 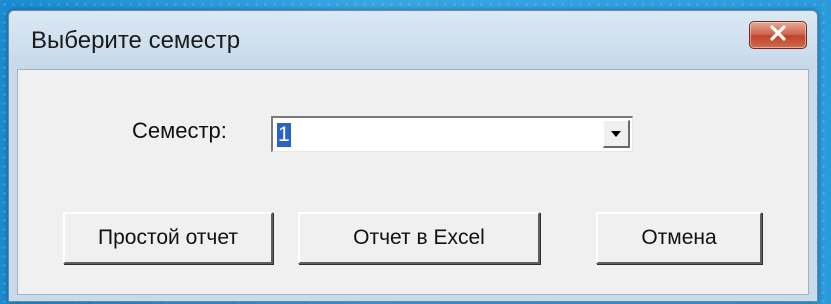 What do you see at coordinates (452, 134) in the screenshot?
I see `semester-select: 1` at bounding box center [452, 134].